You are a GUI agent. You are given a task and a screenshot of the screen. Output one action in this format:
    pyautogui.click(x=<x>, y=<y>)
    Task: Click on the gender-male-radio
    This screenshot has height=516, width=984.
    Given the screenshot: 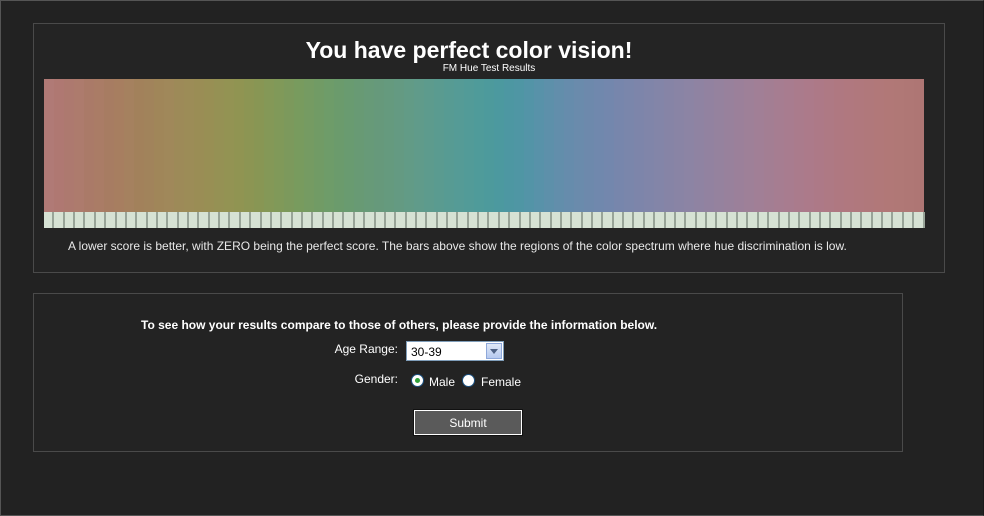 What is the action you would take?
    pyautogui.click(x=417, y=380)
    